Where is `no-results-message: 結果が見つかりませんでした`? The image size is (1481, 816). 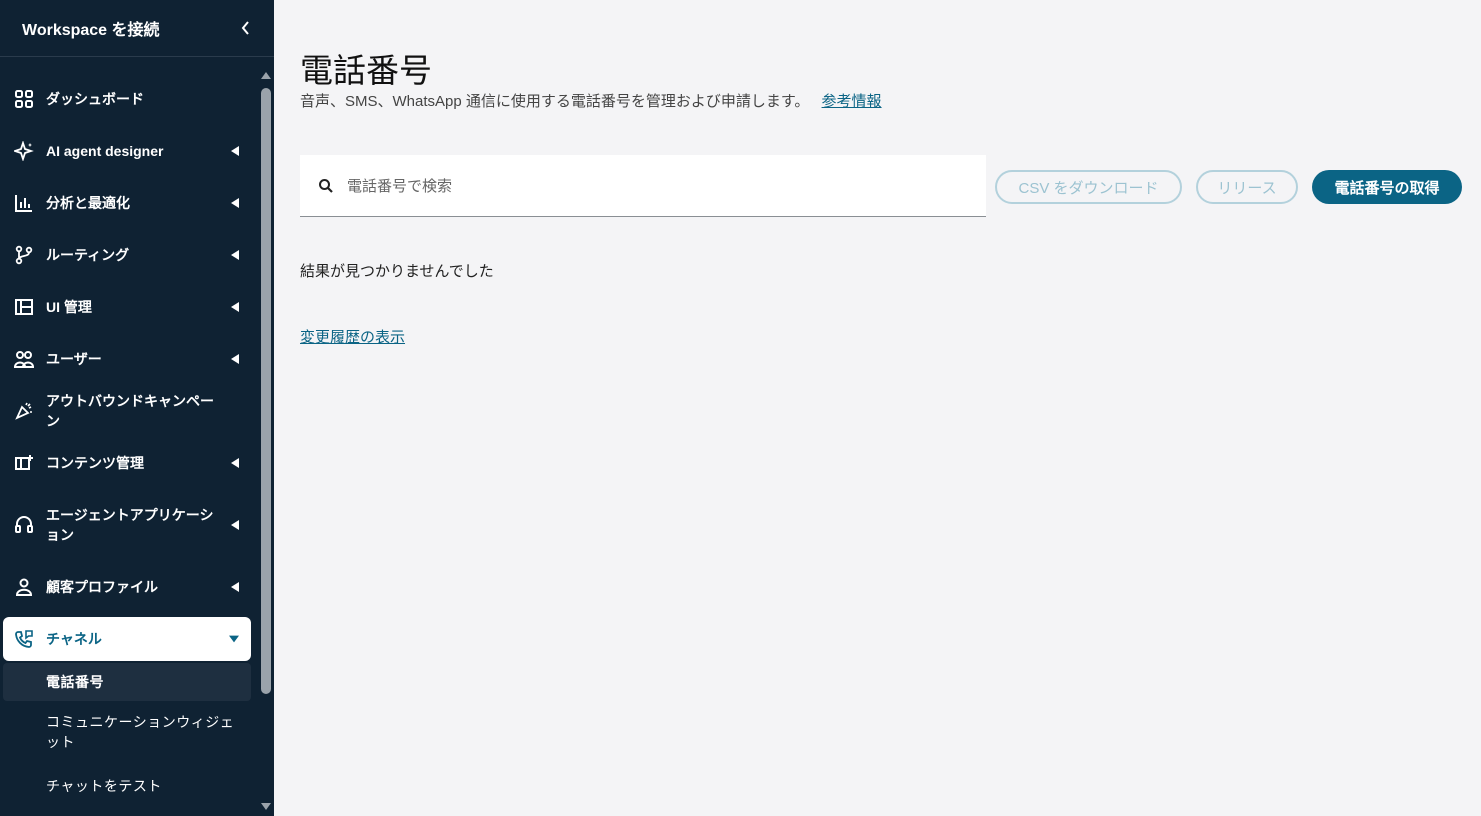 no-results-message: 結果が見つかりませんでした is located at coordinates (397, 271).